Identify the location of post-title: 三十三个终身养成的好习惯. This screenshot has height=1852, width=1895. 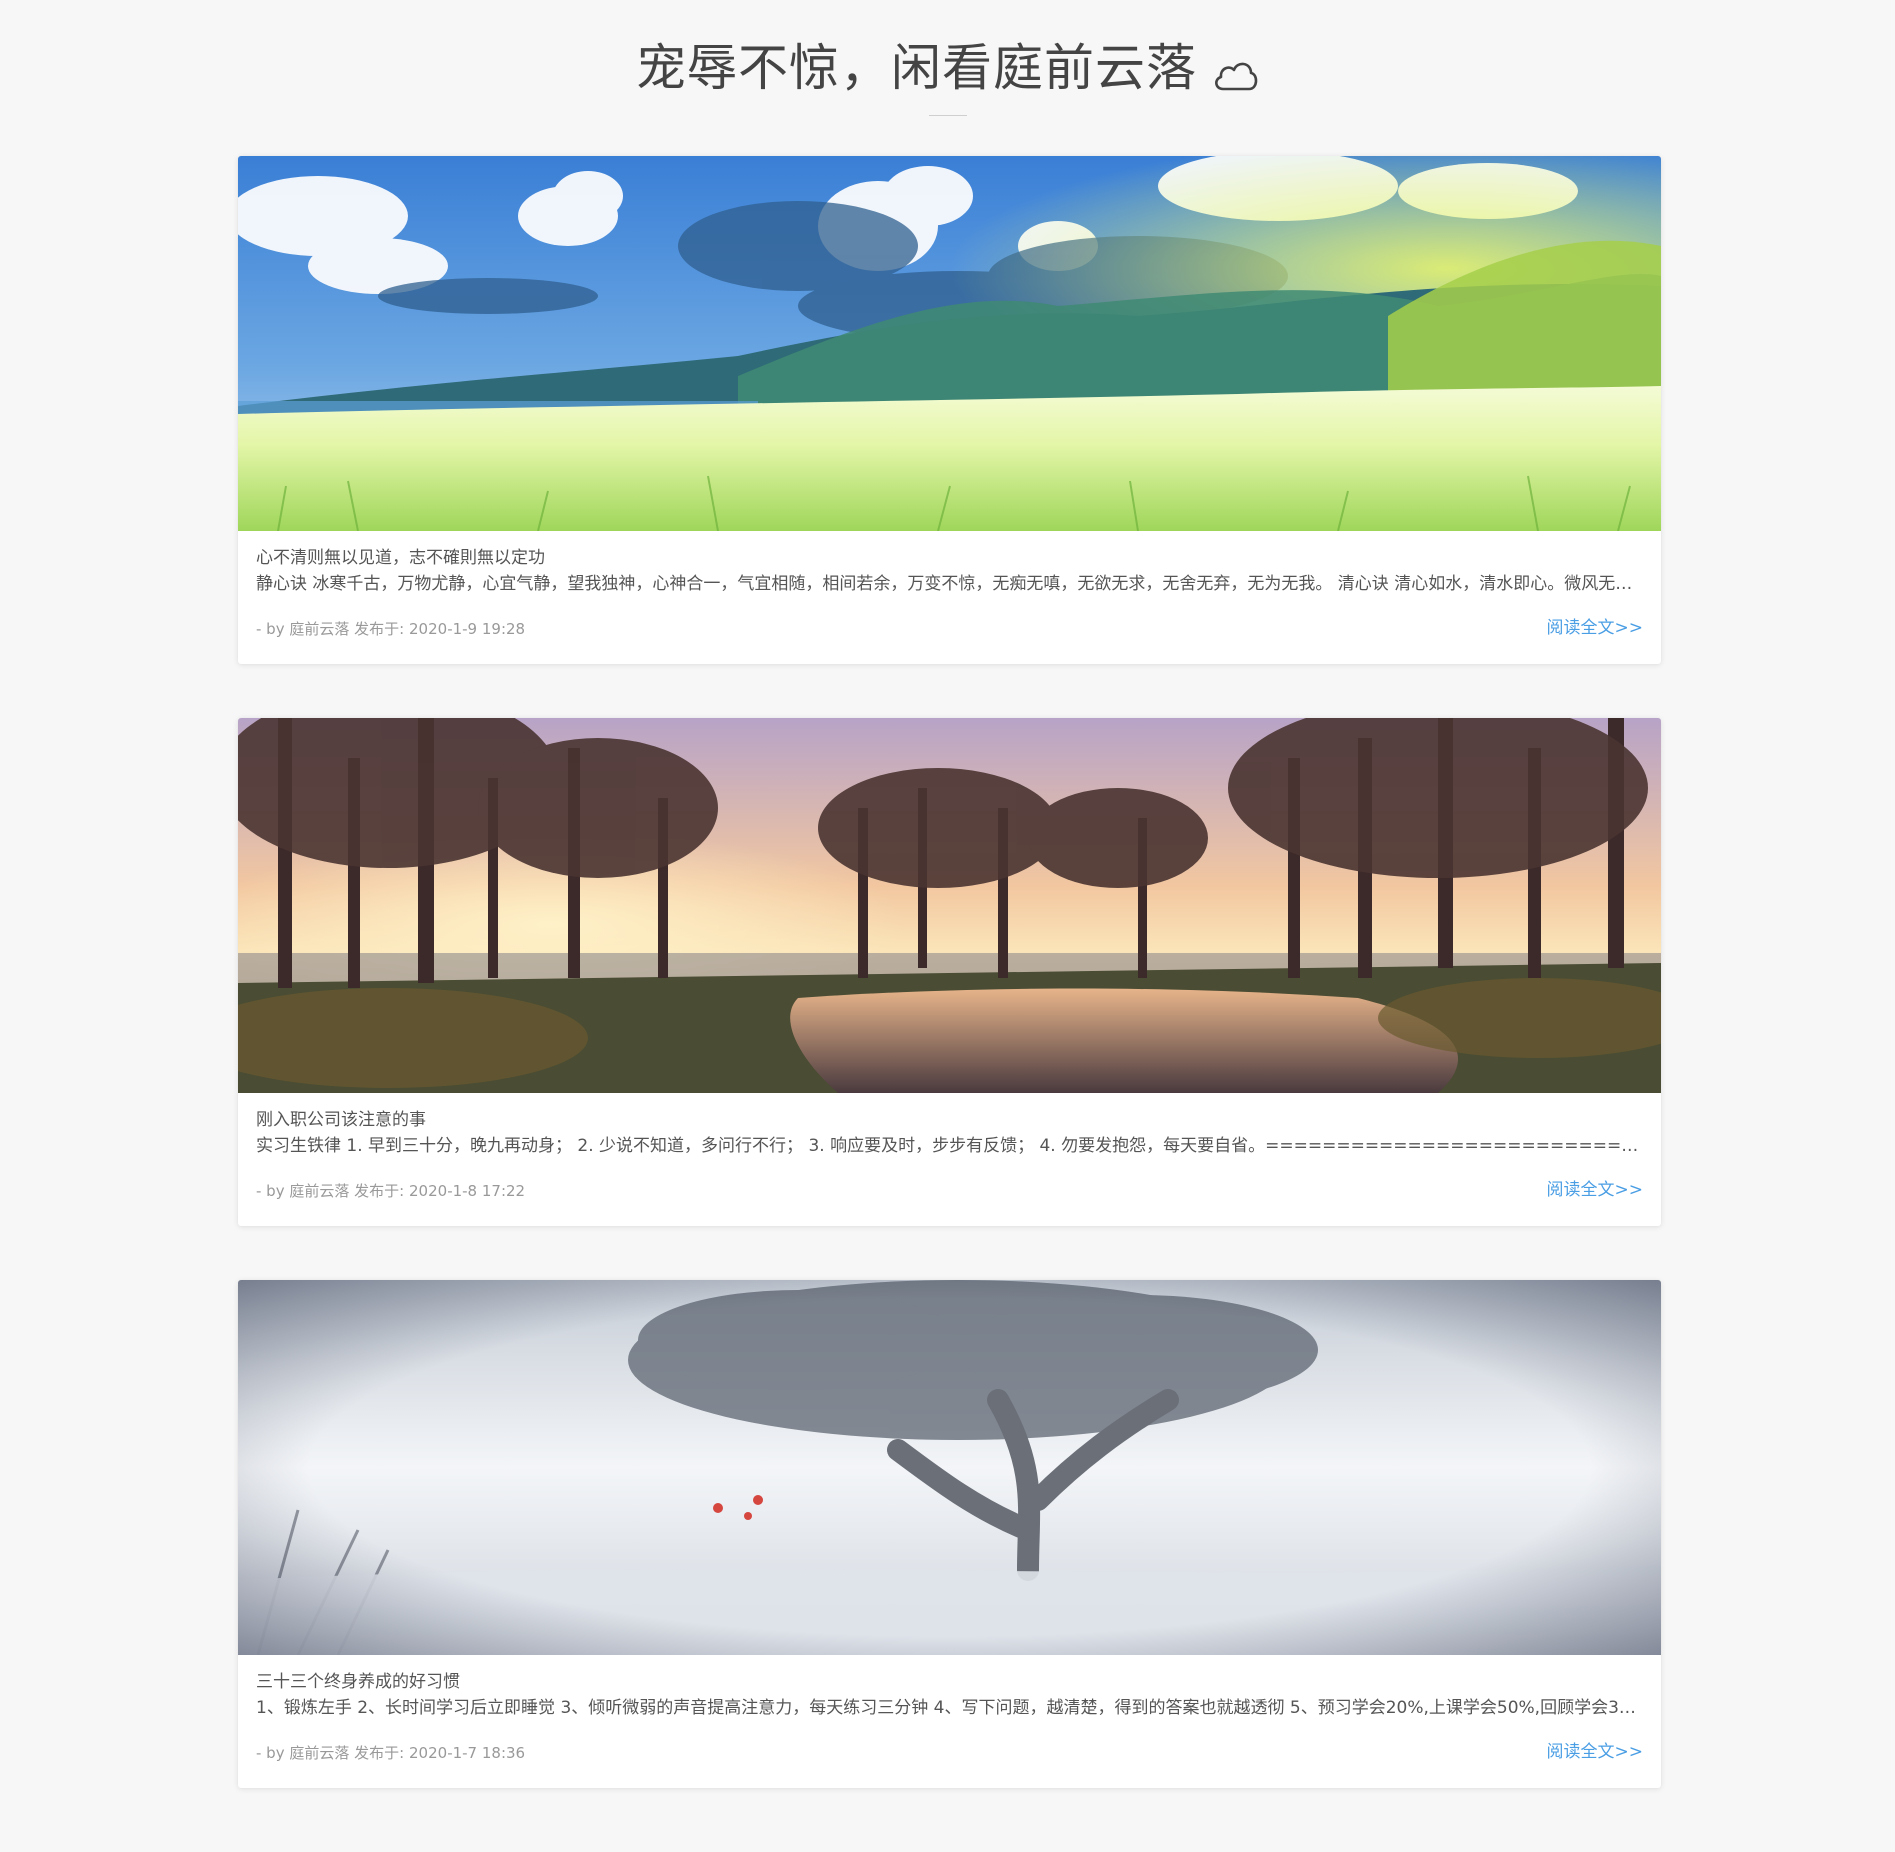
(946, 1682).